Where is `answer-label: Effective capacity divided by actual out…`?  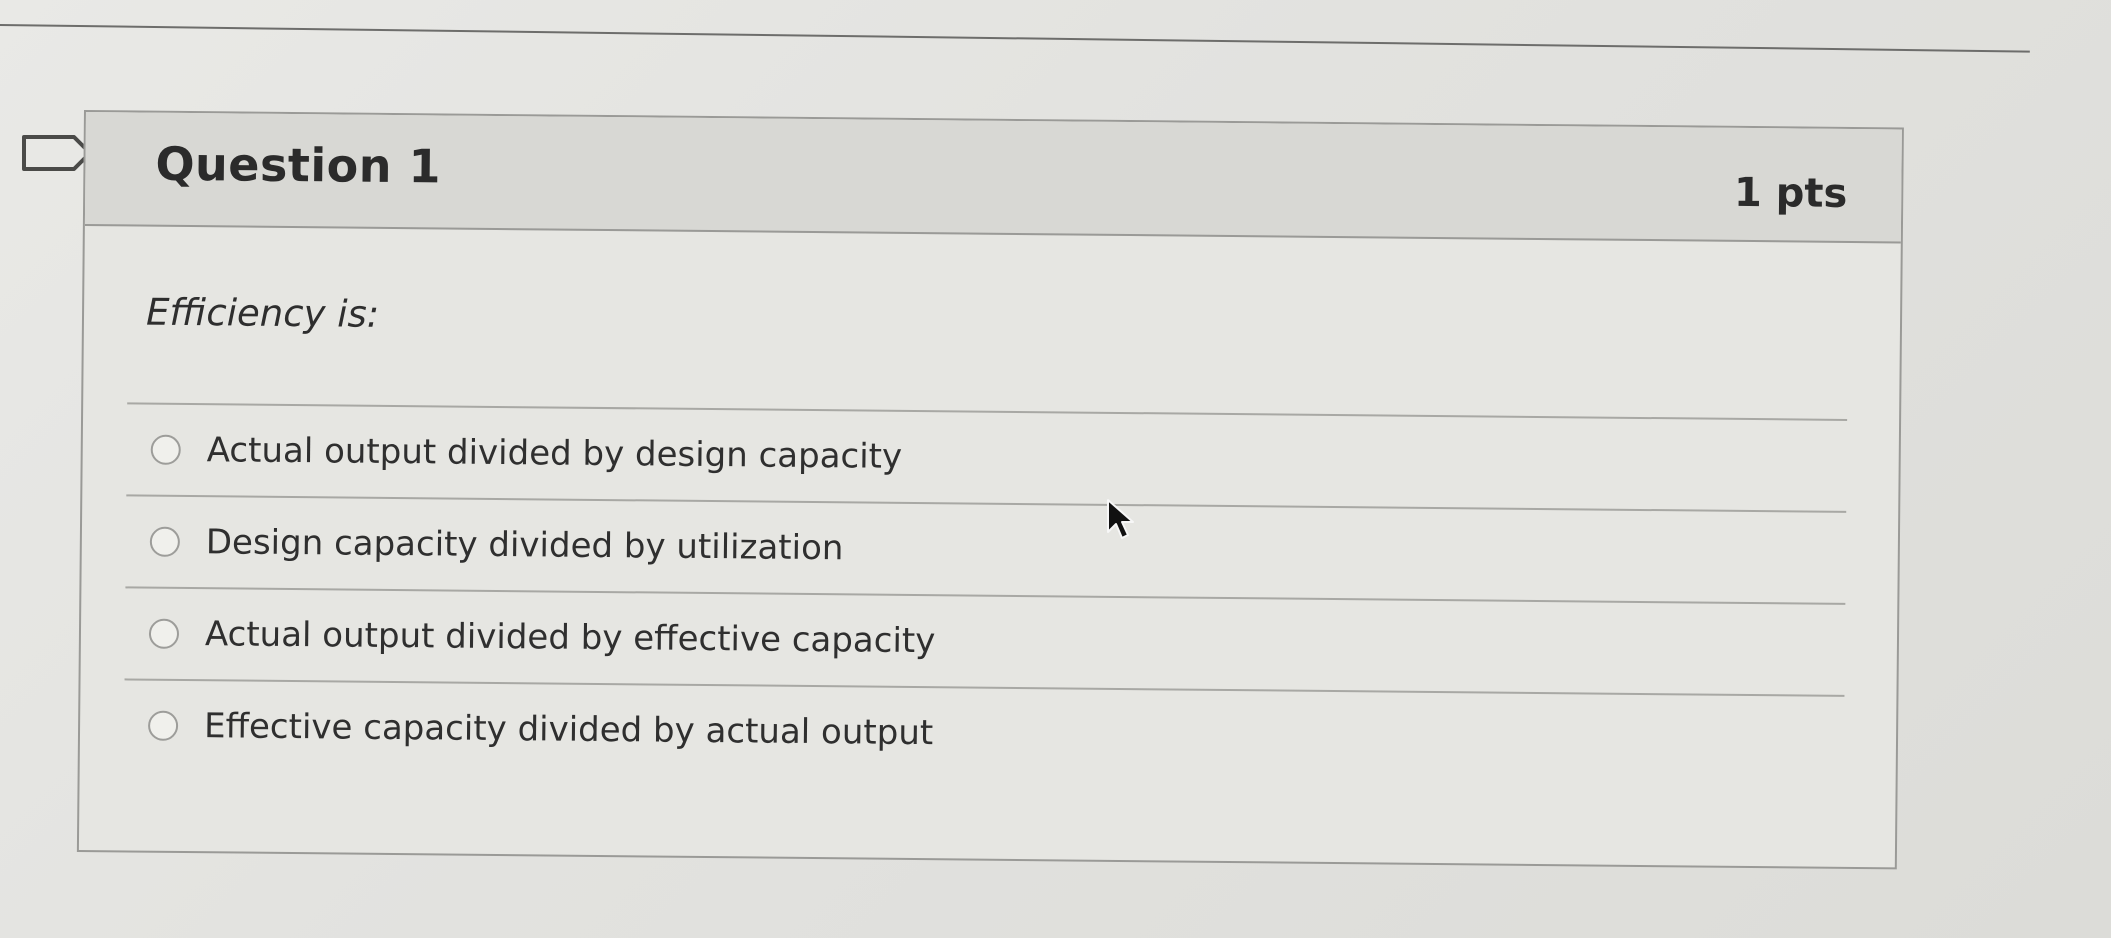 answer-label: Effective capacity divided by actual out… is located at coordinates (568, 729).